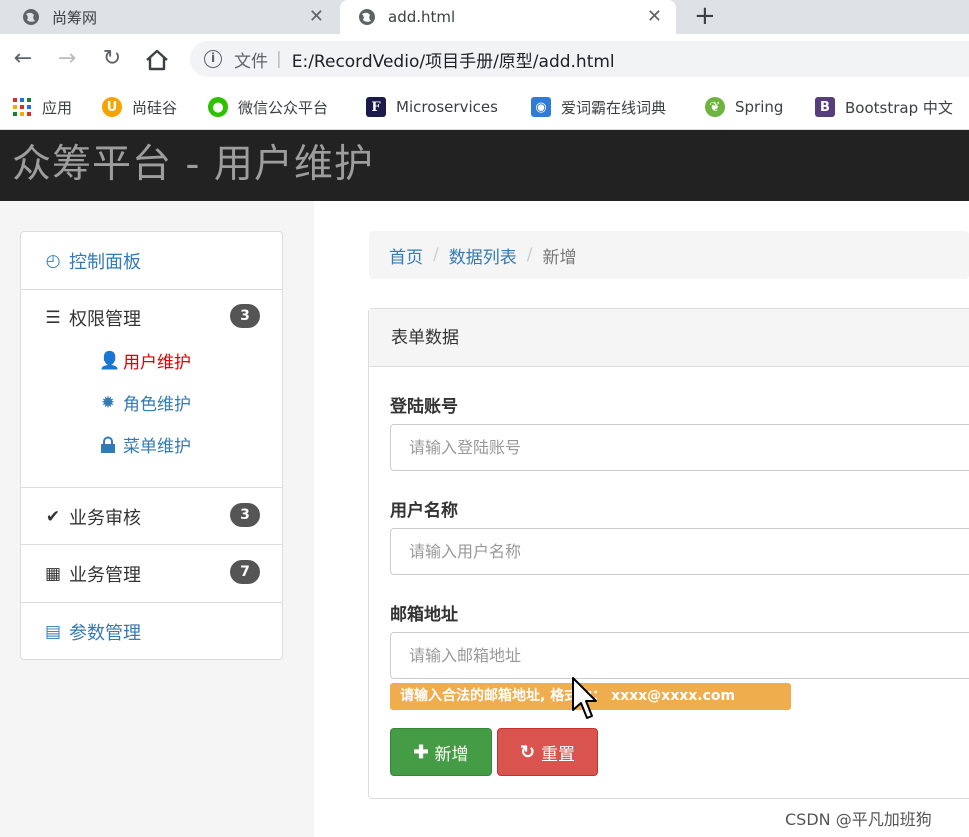 The image size is (969, 837). What do you see at coordinates (151, 631) in the screenshot?
I see `sidebar-item-params: ▤ 参数管理` at bounding box center [151, 631].